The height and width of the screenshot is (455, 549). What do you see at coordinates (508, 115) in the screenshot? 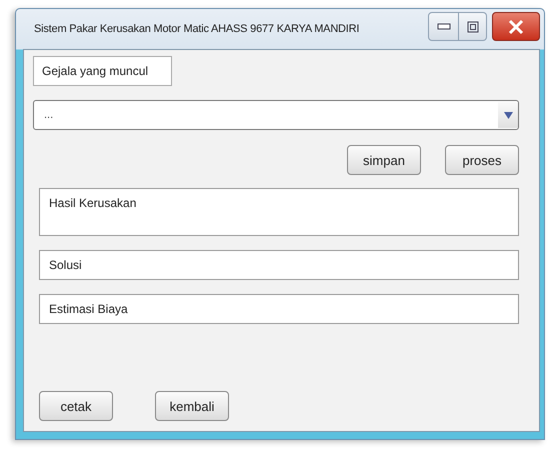
I see `dropdown-arrow-icon` at bounding box center [508, 115].